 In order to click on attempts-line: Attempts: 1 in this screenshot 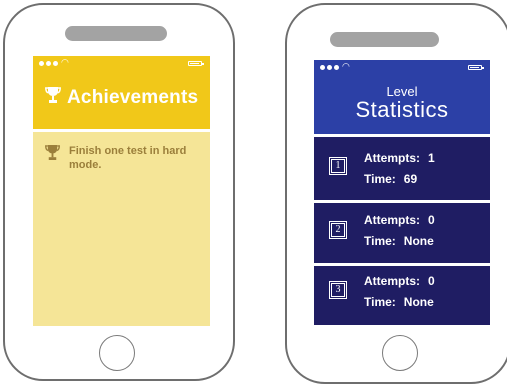, I will do `click(399, 158)`.